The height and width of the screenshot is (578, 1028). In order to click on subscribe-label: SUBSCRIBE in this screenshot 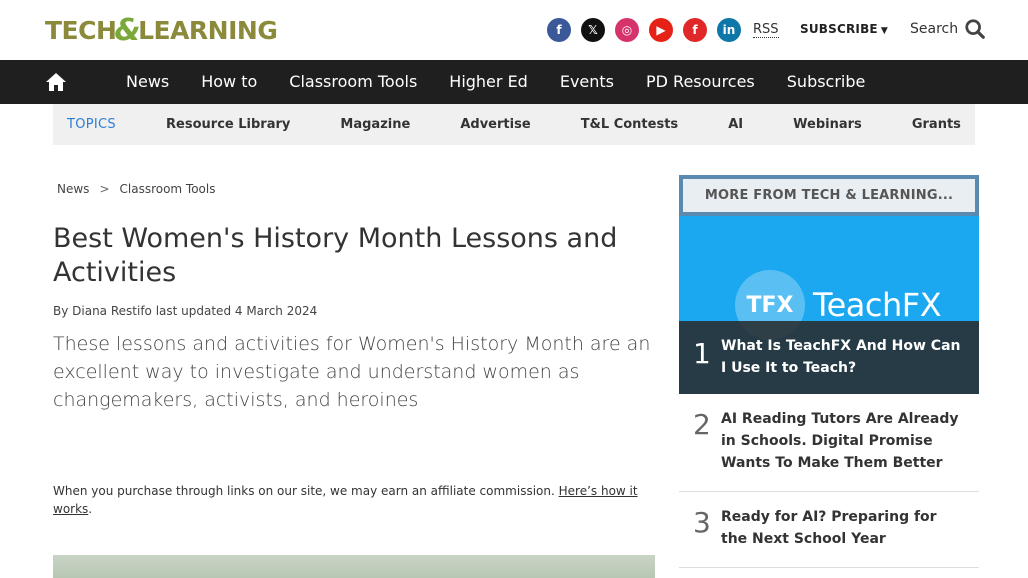, I will do `click(839, 29)`.